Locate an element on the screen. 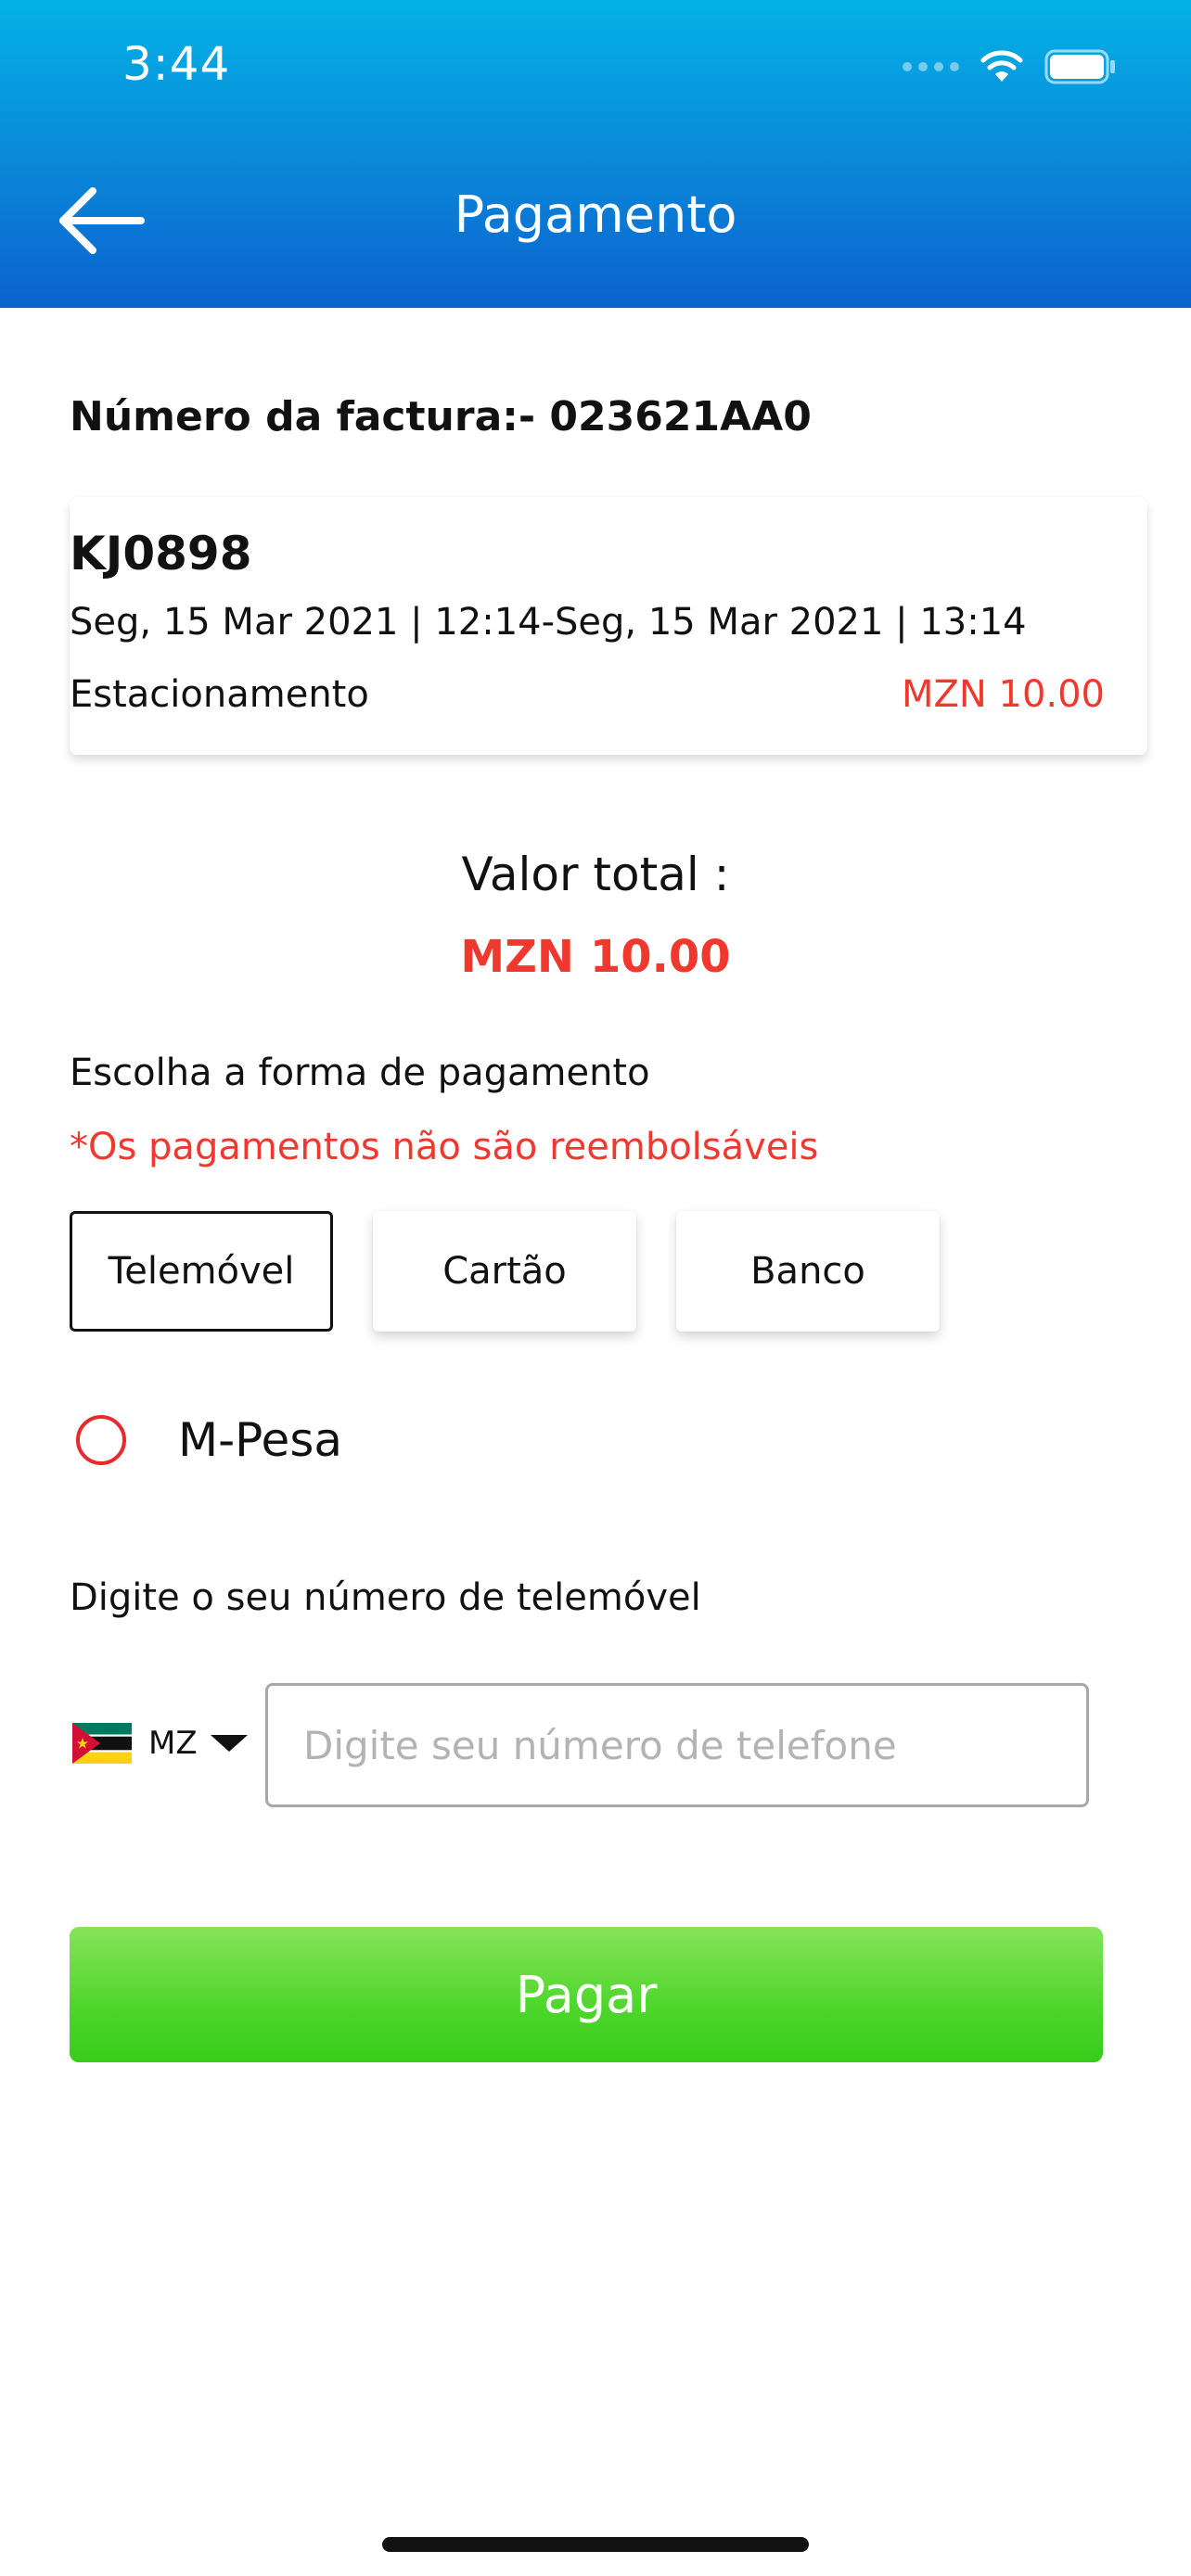 This screenshot has height=2576, width=1191. phone-number-label: Digite o seu número de telemóvel is located at coordinates (386, 1598).